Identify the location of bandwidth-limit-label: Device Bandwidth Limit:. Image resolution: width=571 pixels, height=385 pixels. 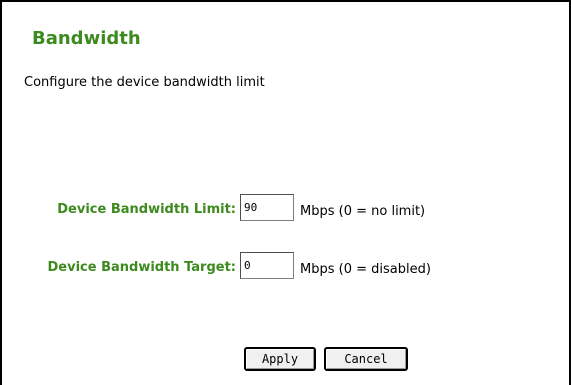
(146, 209).